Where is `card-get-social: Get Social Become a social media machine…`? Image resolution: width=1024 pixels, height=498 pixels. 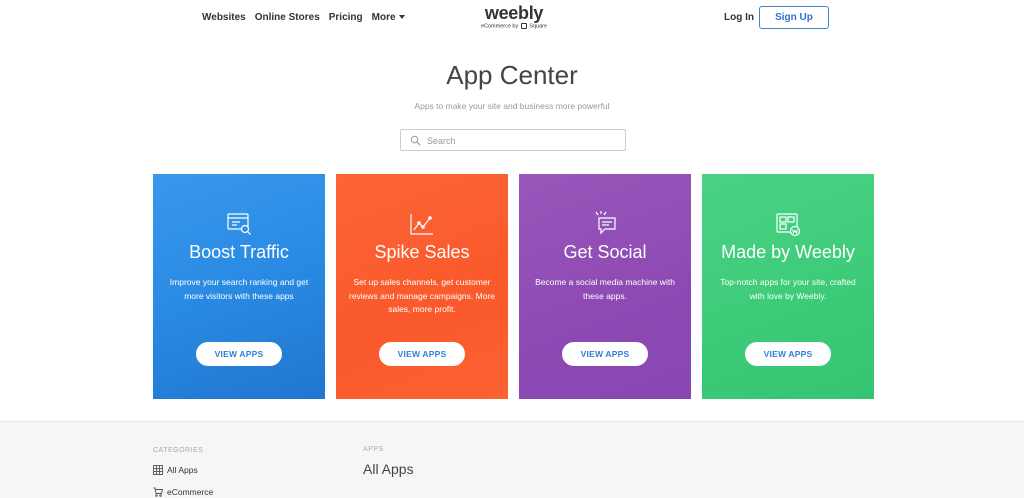 card-get-social: Get Social Become a social media machine… is located at coordinates (605, 286).